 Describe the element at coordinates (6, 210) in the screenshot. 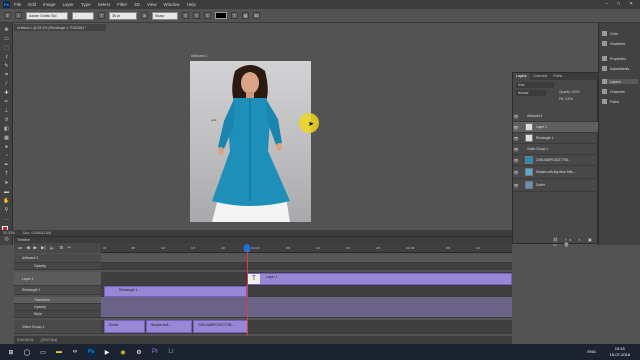

I see `zoom-tool-icon: ⚲` at that location.